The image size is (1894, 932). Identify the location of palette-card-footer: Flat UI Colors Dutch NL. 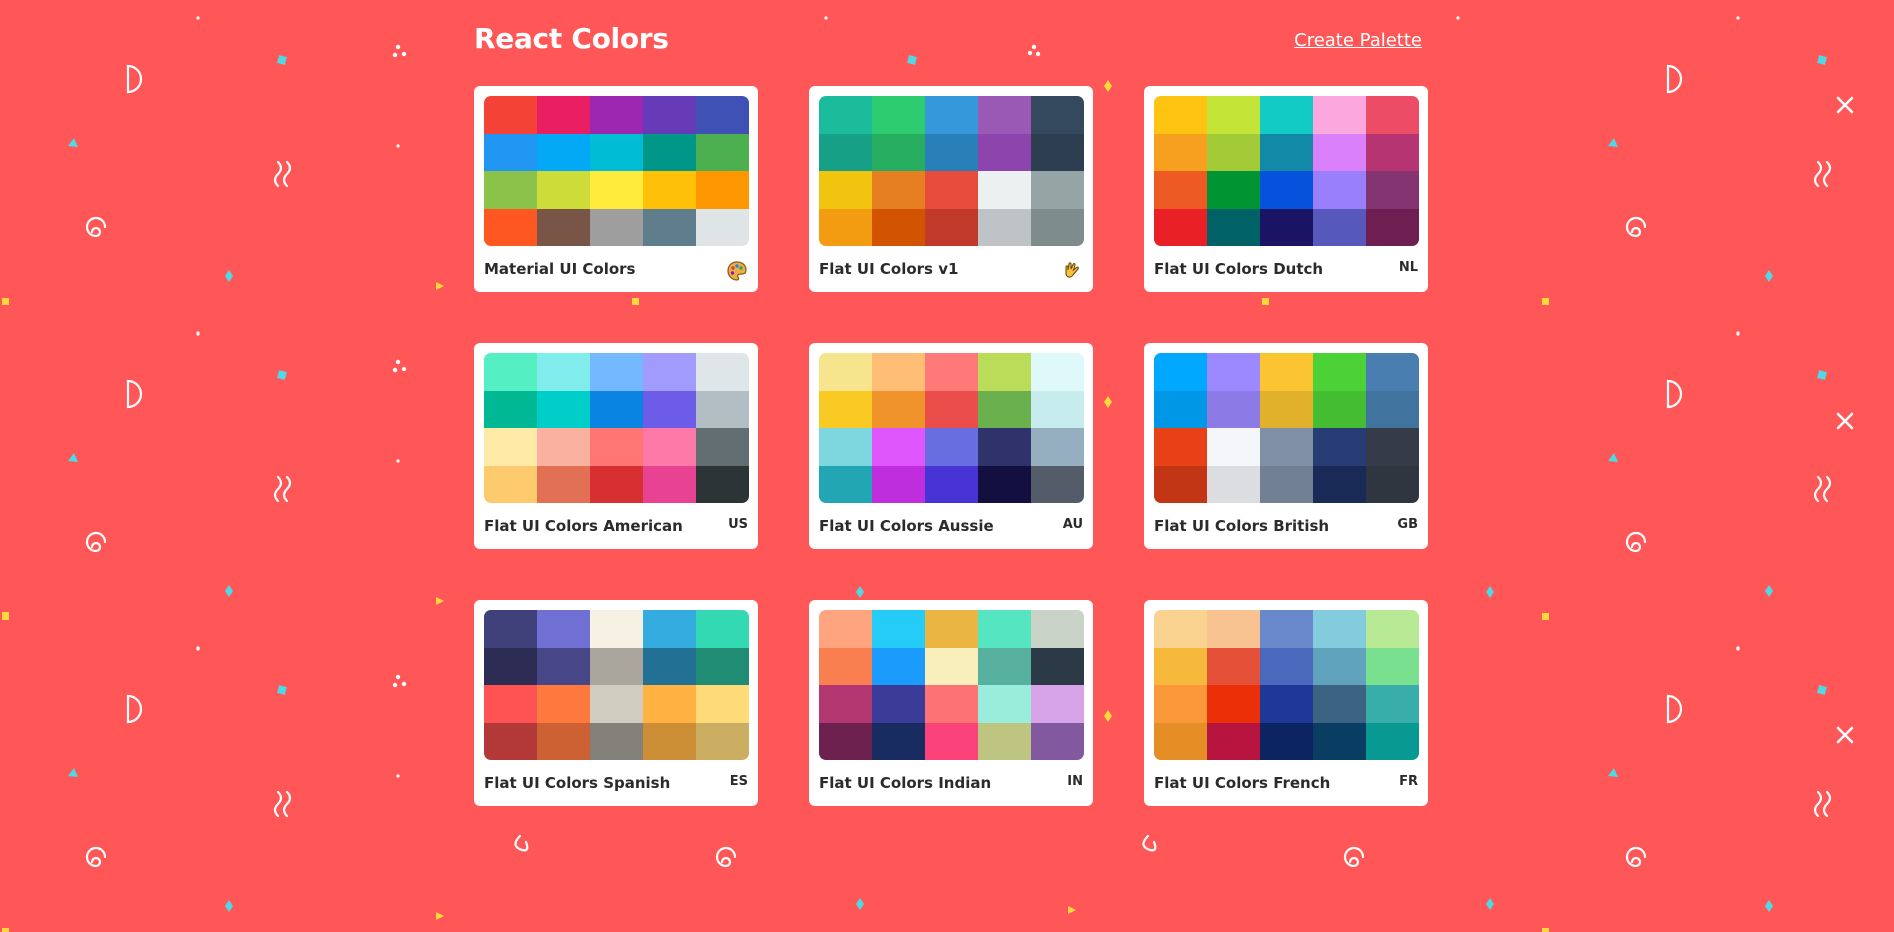
(1286, 269).